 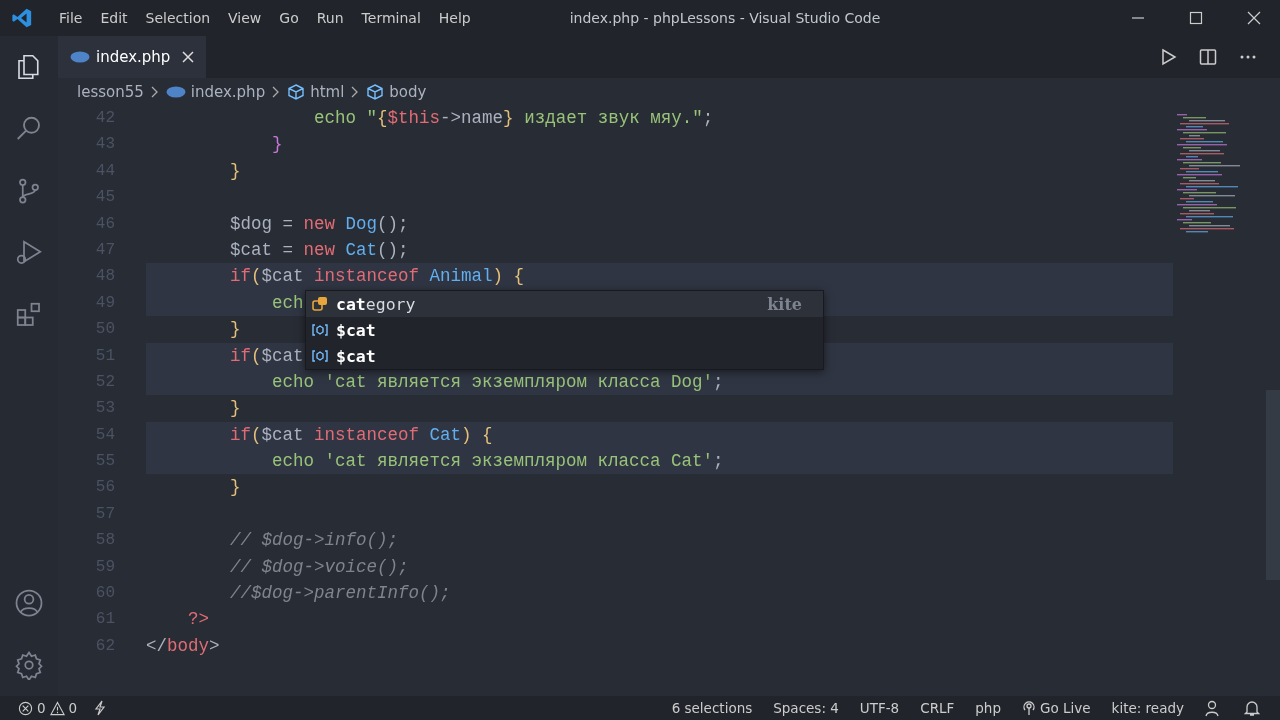 What do you see at coordinates (497, 461) in the screenshot?
I see `code-line: echo 'cat является экземпляром класса Cat';` at bounding box center [497, 461].